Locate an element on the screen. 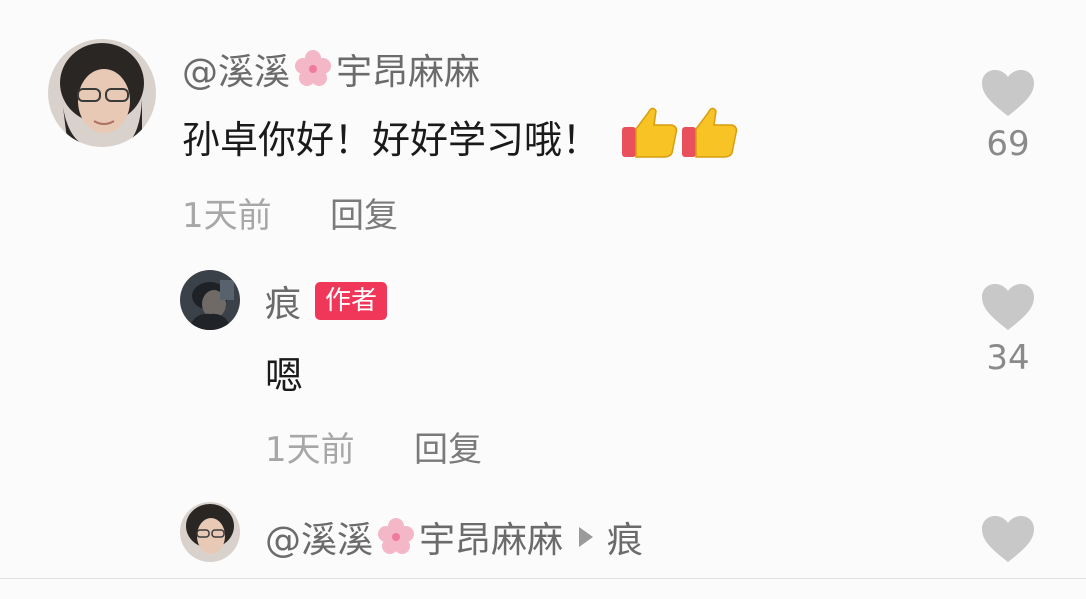  reply-username-row: @溪溪 宇昂麻麻 痕 is located at coordinates (454, 537).